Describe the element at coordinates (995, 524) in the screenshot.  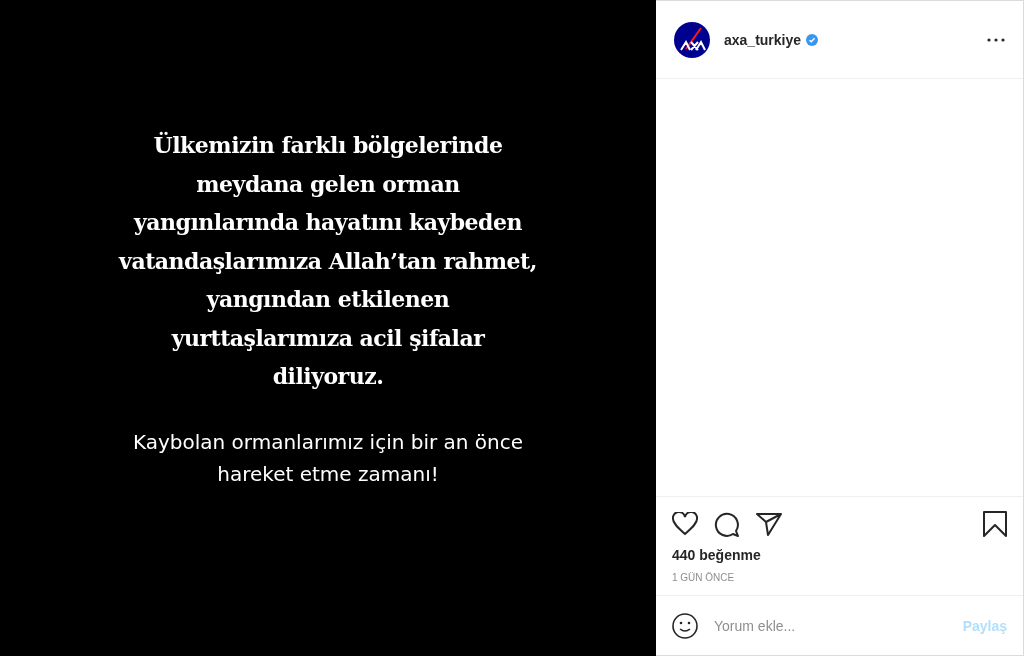
I see `bookmark-icon` at that location.